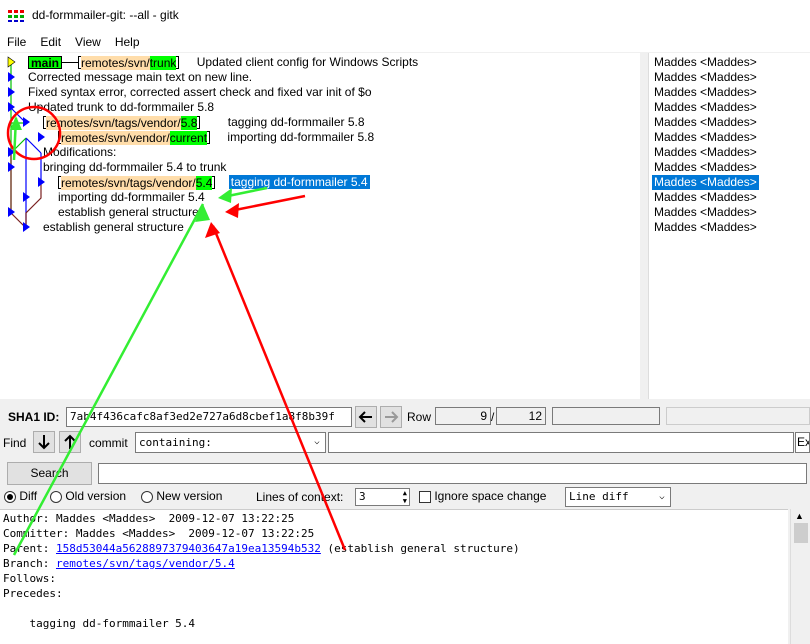  I want to click on radio-new-version-label: New version, so click(189, 496).